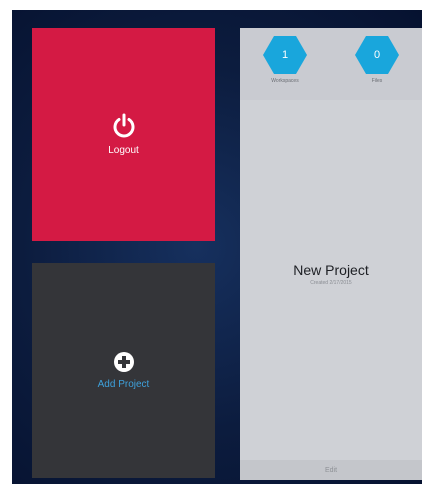  Describe the element at coordinates (123, 150) in the screenshot. I see `logout-label: Logout` at that location.